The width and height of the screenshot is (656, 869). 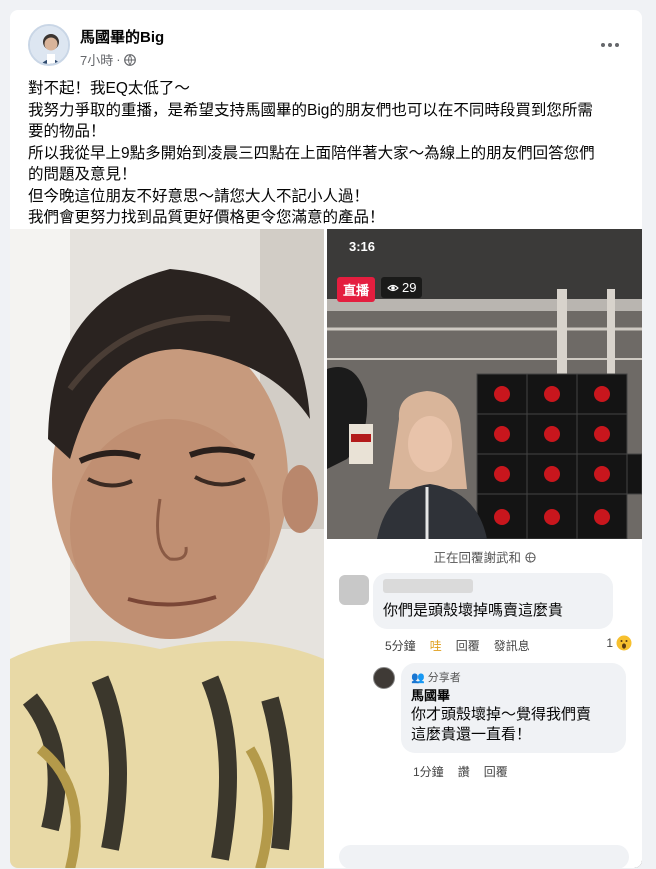 What do you see at coordinates (471, 734) in the screenshot?
I see `reply-text-line2: 這麼貴還一直看！` at bounding box center [471, 734].